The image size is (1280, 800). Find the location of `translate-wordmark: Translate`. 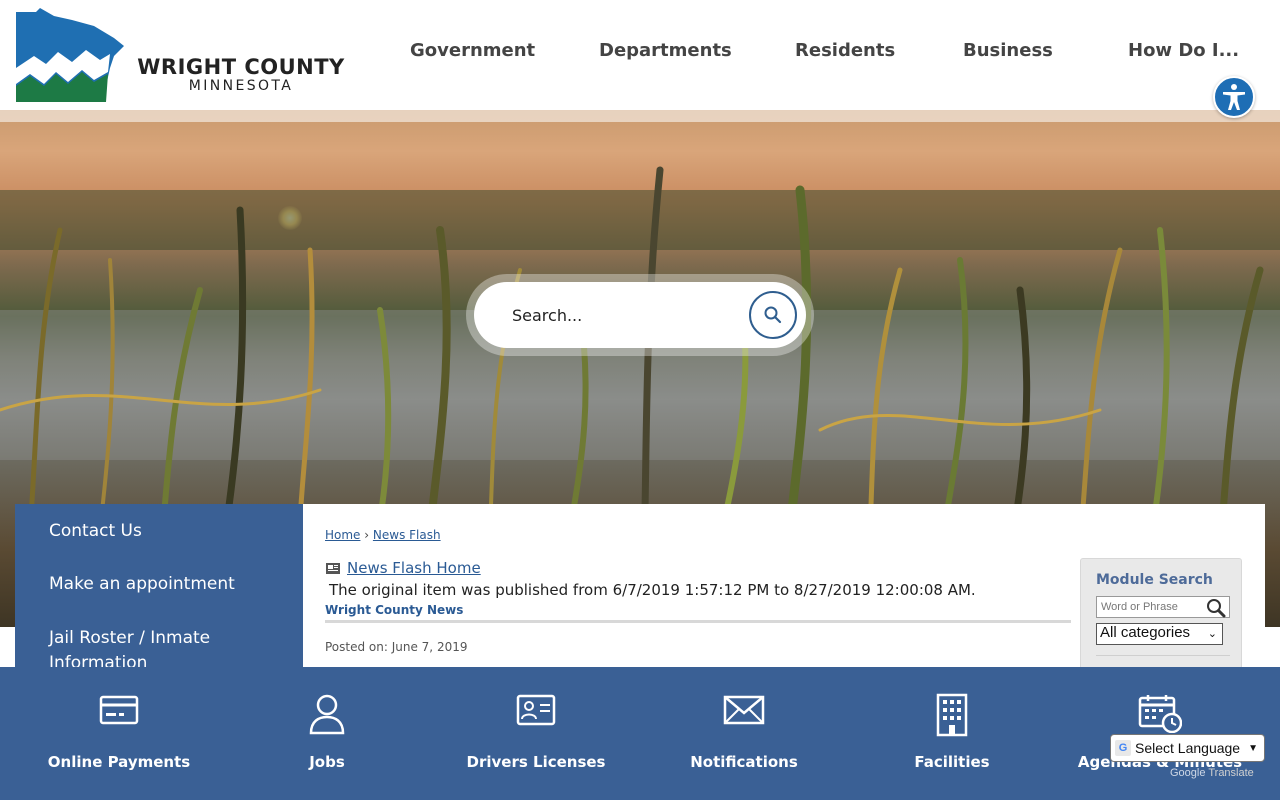

translate-wordmark: Translate is located at coordinates (1231, 773).